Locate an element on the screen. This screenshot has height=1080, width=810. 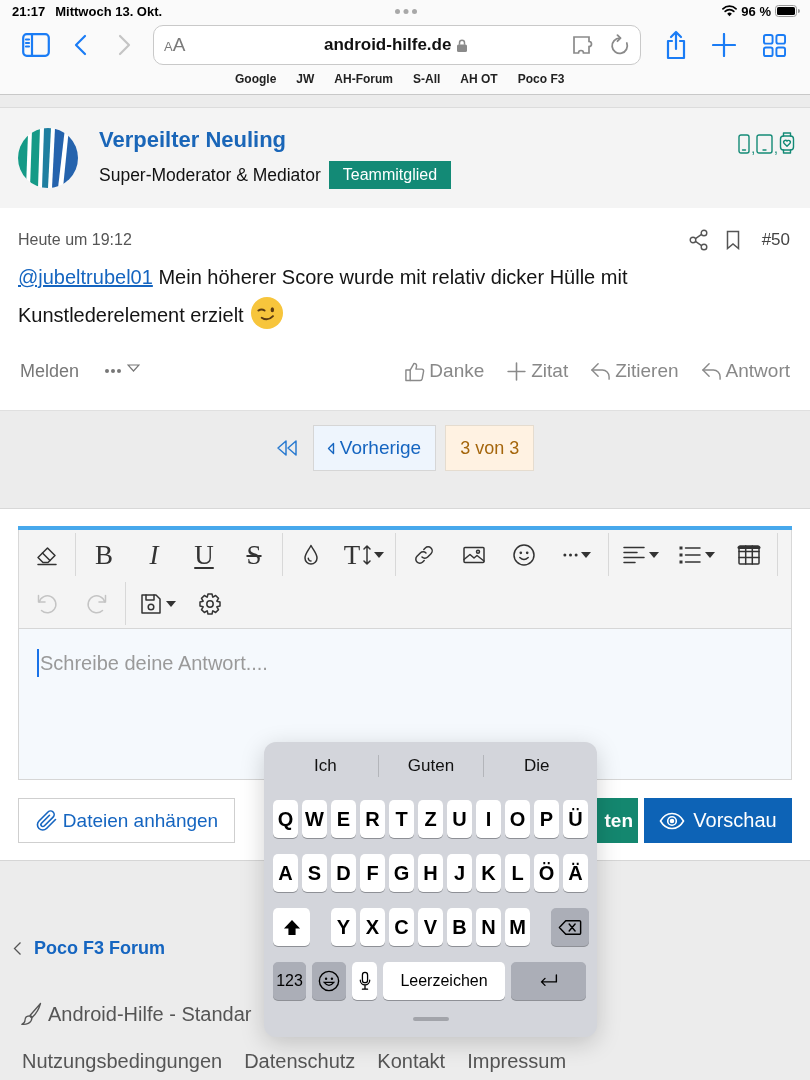
url-text: android-hilfe.de is located at coordinates (387, 45).